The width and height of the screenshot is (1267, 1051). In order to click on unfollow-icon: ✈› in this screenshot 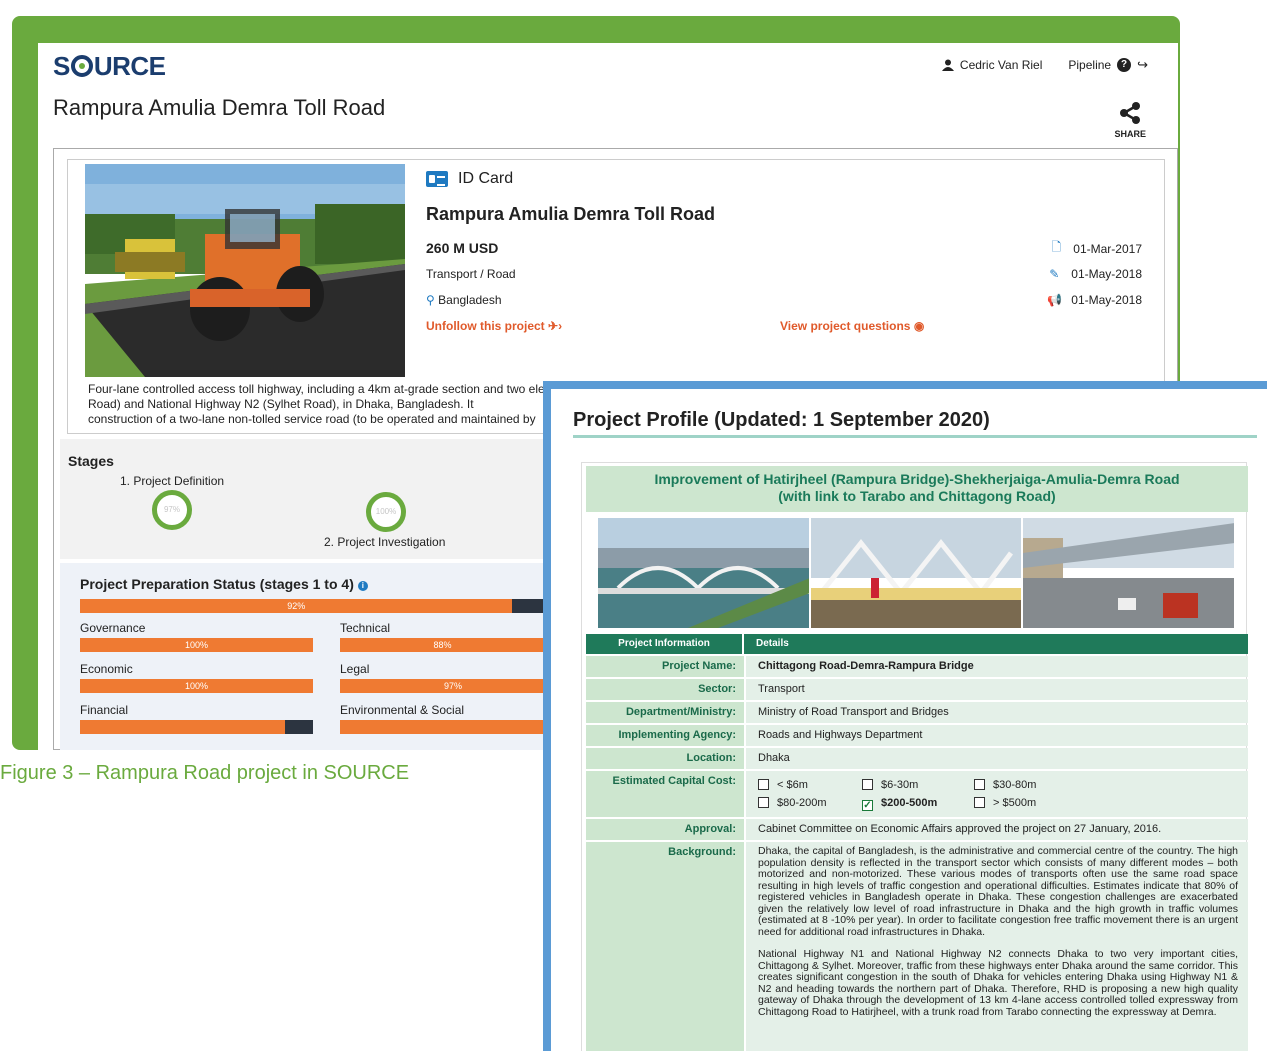, I will do `click(555, 326)`.